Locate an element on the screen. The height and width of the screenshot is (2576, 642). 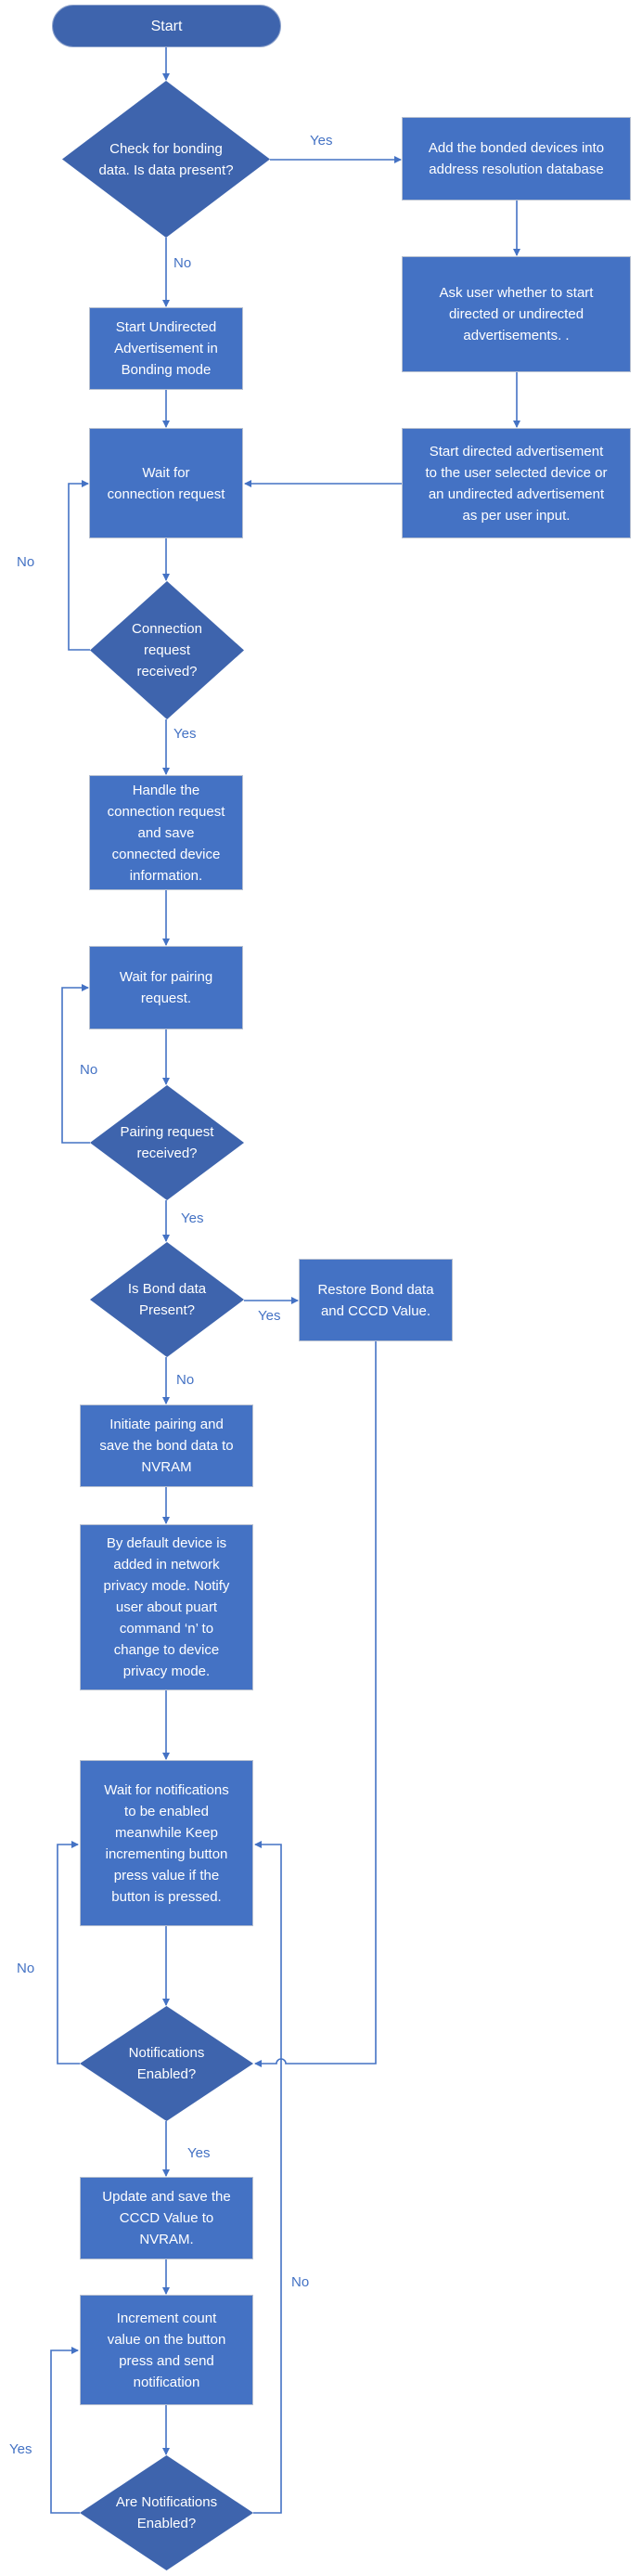
process-update-cccd: Update and save the CCCD Value to NVRAM. is located at coordinates (166, 2218).